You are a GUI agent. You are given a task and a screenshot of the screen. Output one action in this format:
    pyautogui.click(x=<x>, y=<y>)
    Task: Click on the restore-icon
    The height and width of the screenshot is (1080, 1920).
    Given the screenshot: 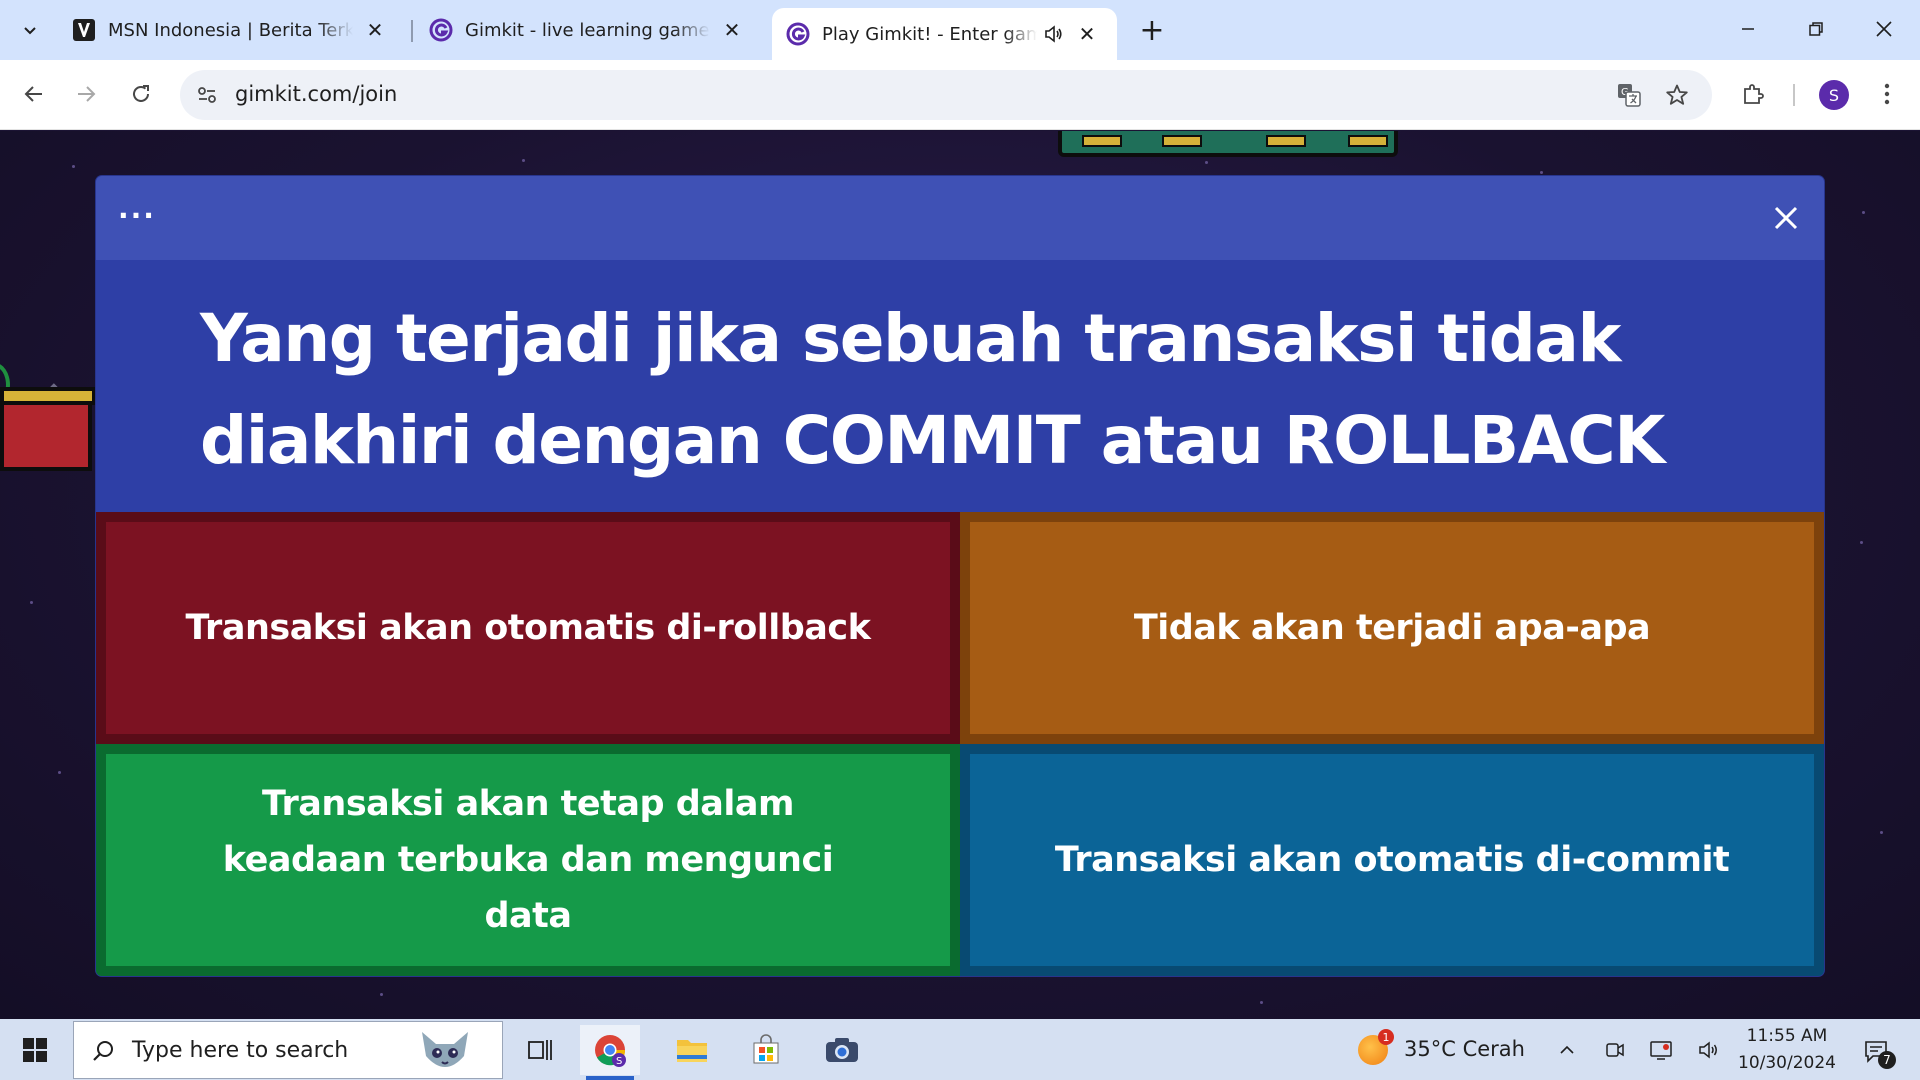 What is the action you would take?
    pyautogui.click(x=1816, y=29)
    